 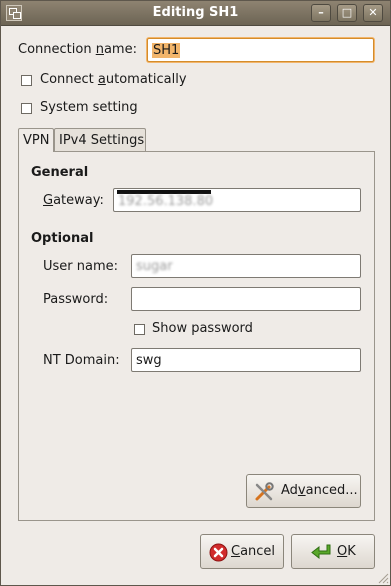 What do you see at coordinates (60, 172) in the screenshot?
I see `general-heading: General` at bounding box center [60, 172].